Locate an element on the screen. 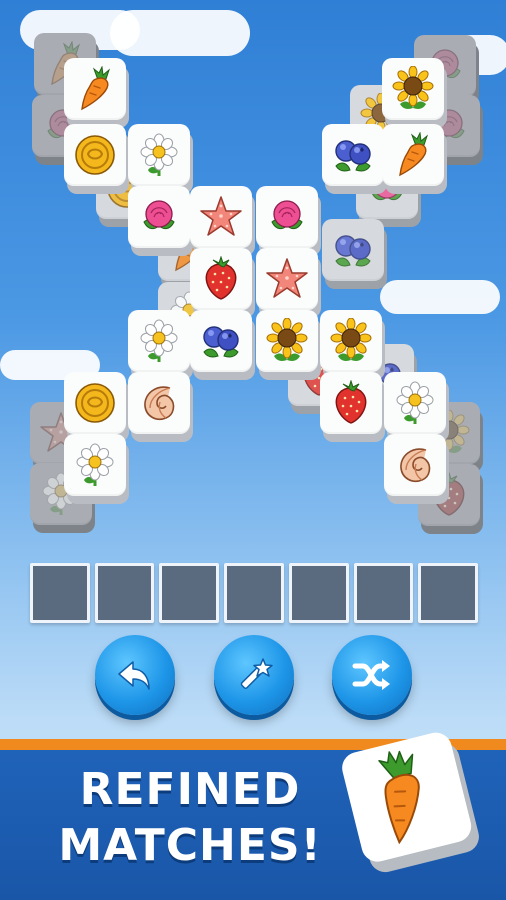 Image resolution: width=506 pixels, height=900 pixels. shuffle-icon is located at coordinates (371, 675).